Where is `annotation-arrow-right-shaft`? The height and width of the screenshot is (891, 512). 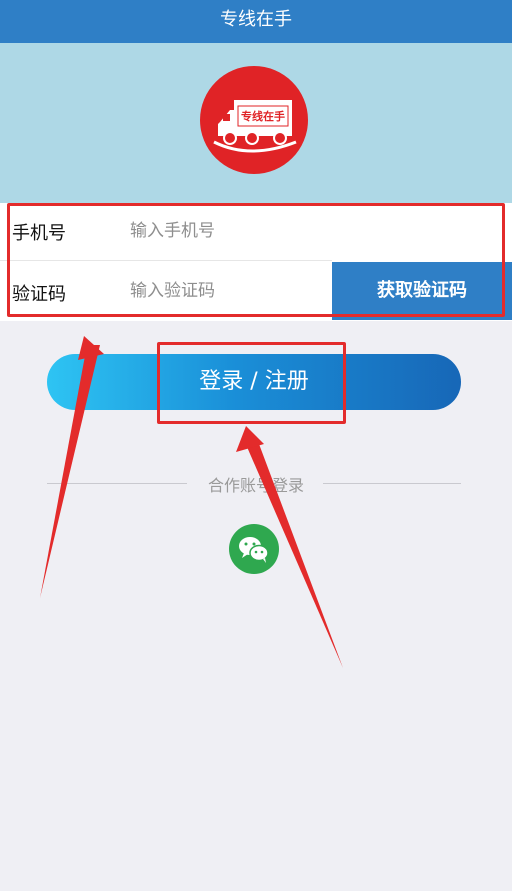 annotation-arrow-right-shaft is located at coordinates (293, 552).